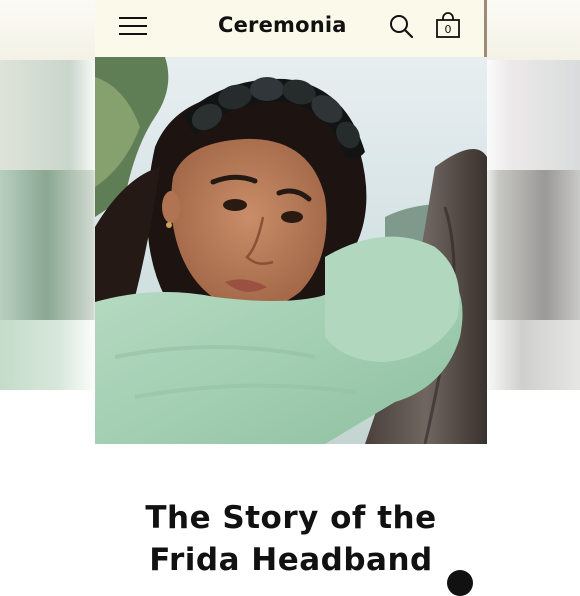  Describe the element at coordinates (402, 27) in the screenshot. I see `search-icon` at that location.